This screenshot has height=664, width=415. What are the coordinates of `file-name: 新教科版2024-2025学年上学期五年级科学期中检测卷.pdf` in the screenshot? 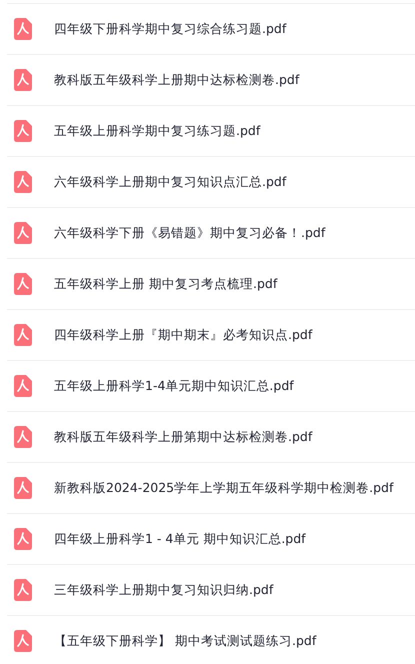 It's located at (224, 488).